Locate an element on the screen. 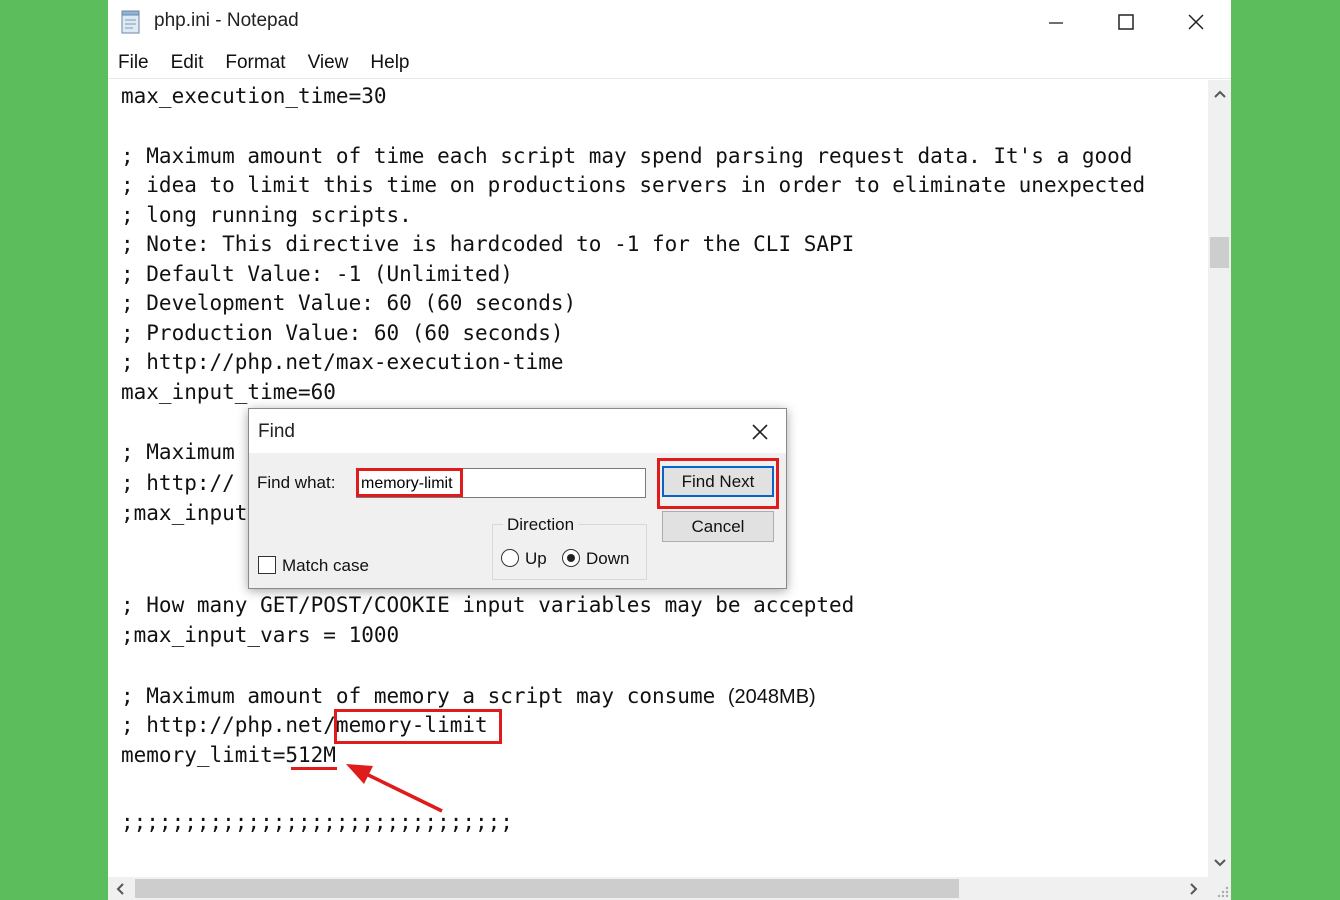 This screenshot has width=1340, height=900. editor-line: ; Maximum is located at coordinates (178, 452).